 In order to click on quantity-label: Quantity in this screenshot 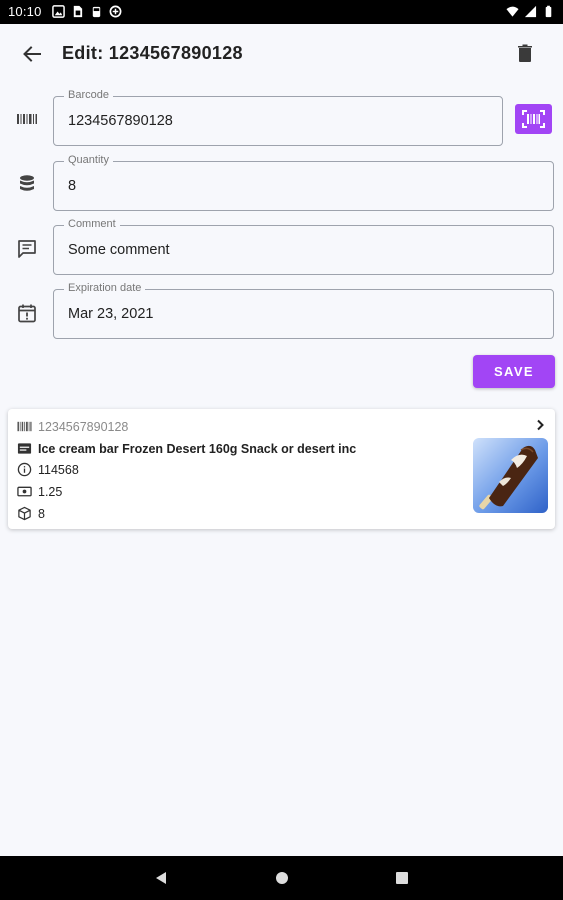, I will do `click(88, 160)`.